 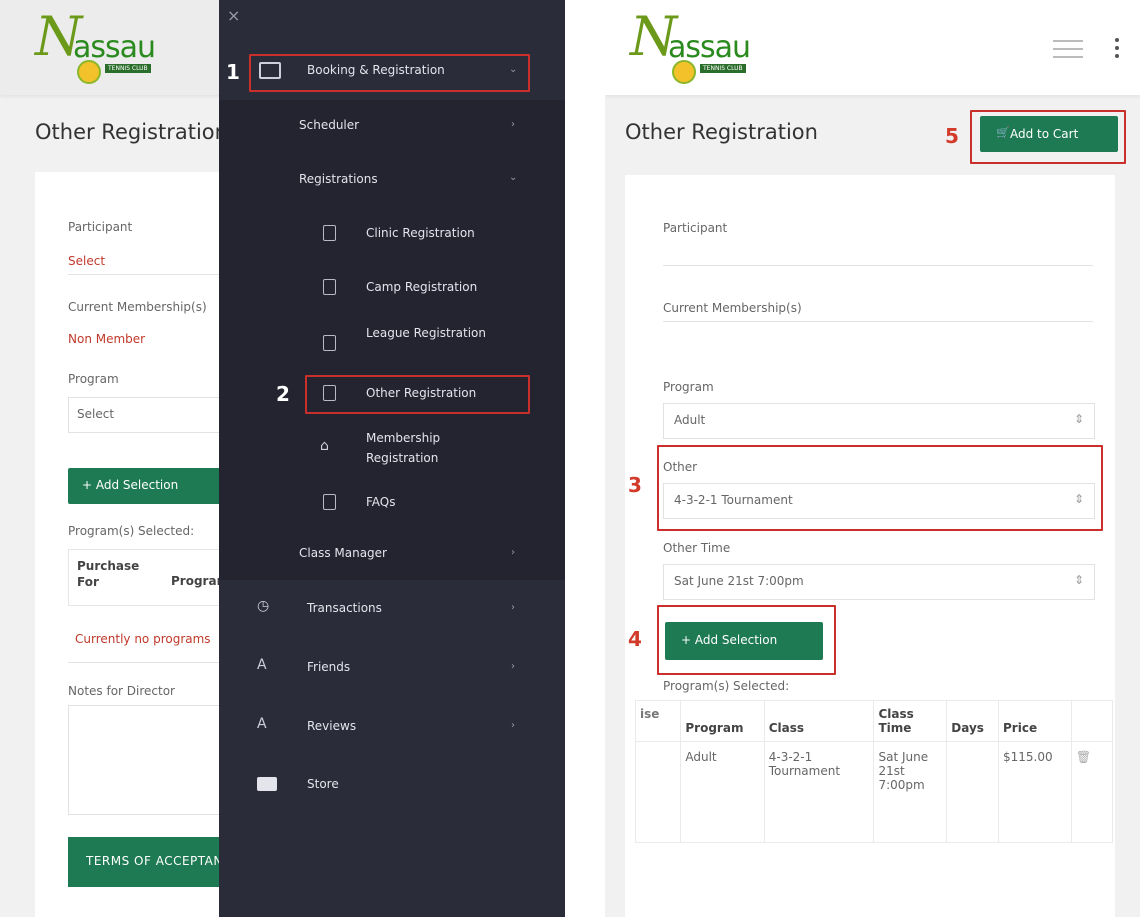 What do you see at coordinates (331, 726) in the screenshot?
I see `menu-item-reviews: Reviews` at bounding box center [331, 726].